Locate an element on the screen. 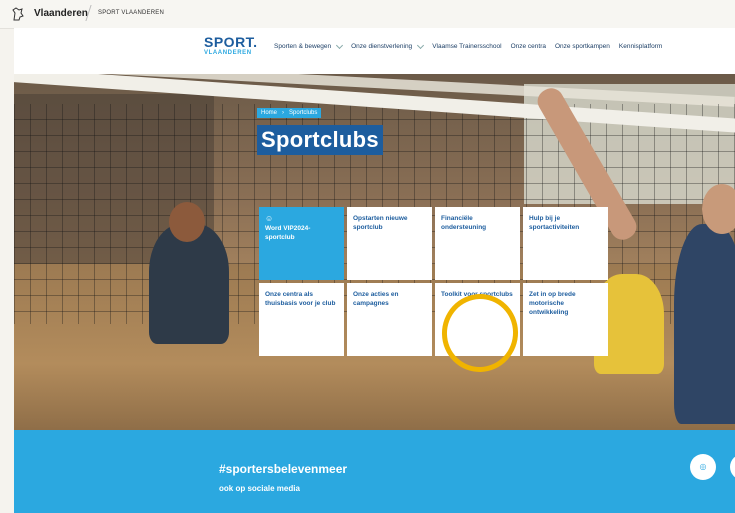  vlaanderen-link: Vlaanderen is located at coordinates (61, 13).